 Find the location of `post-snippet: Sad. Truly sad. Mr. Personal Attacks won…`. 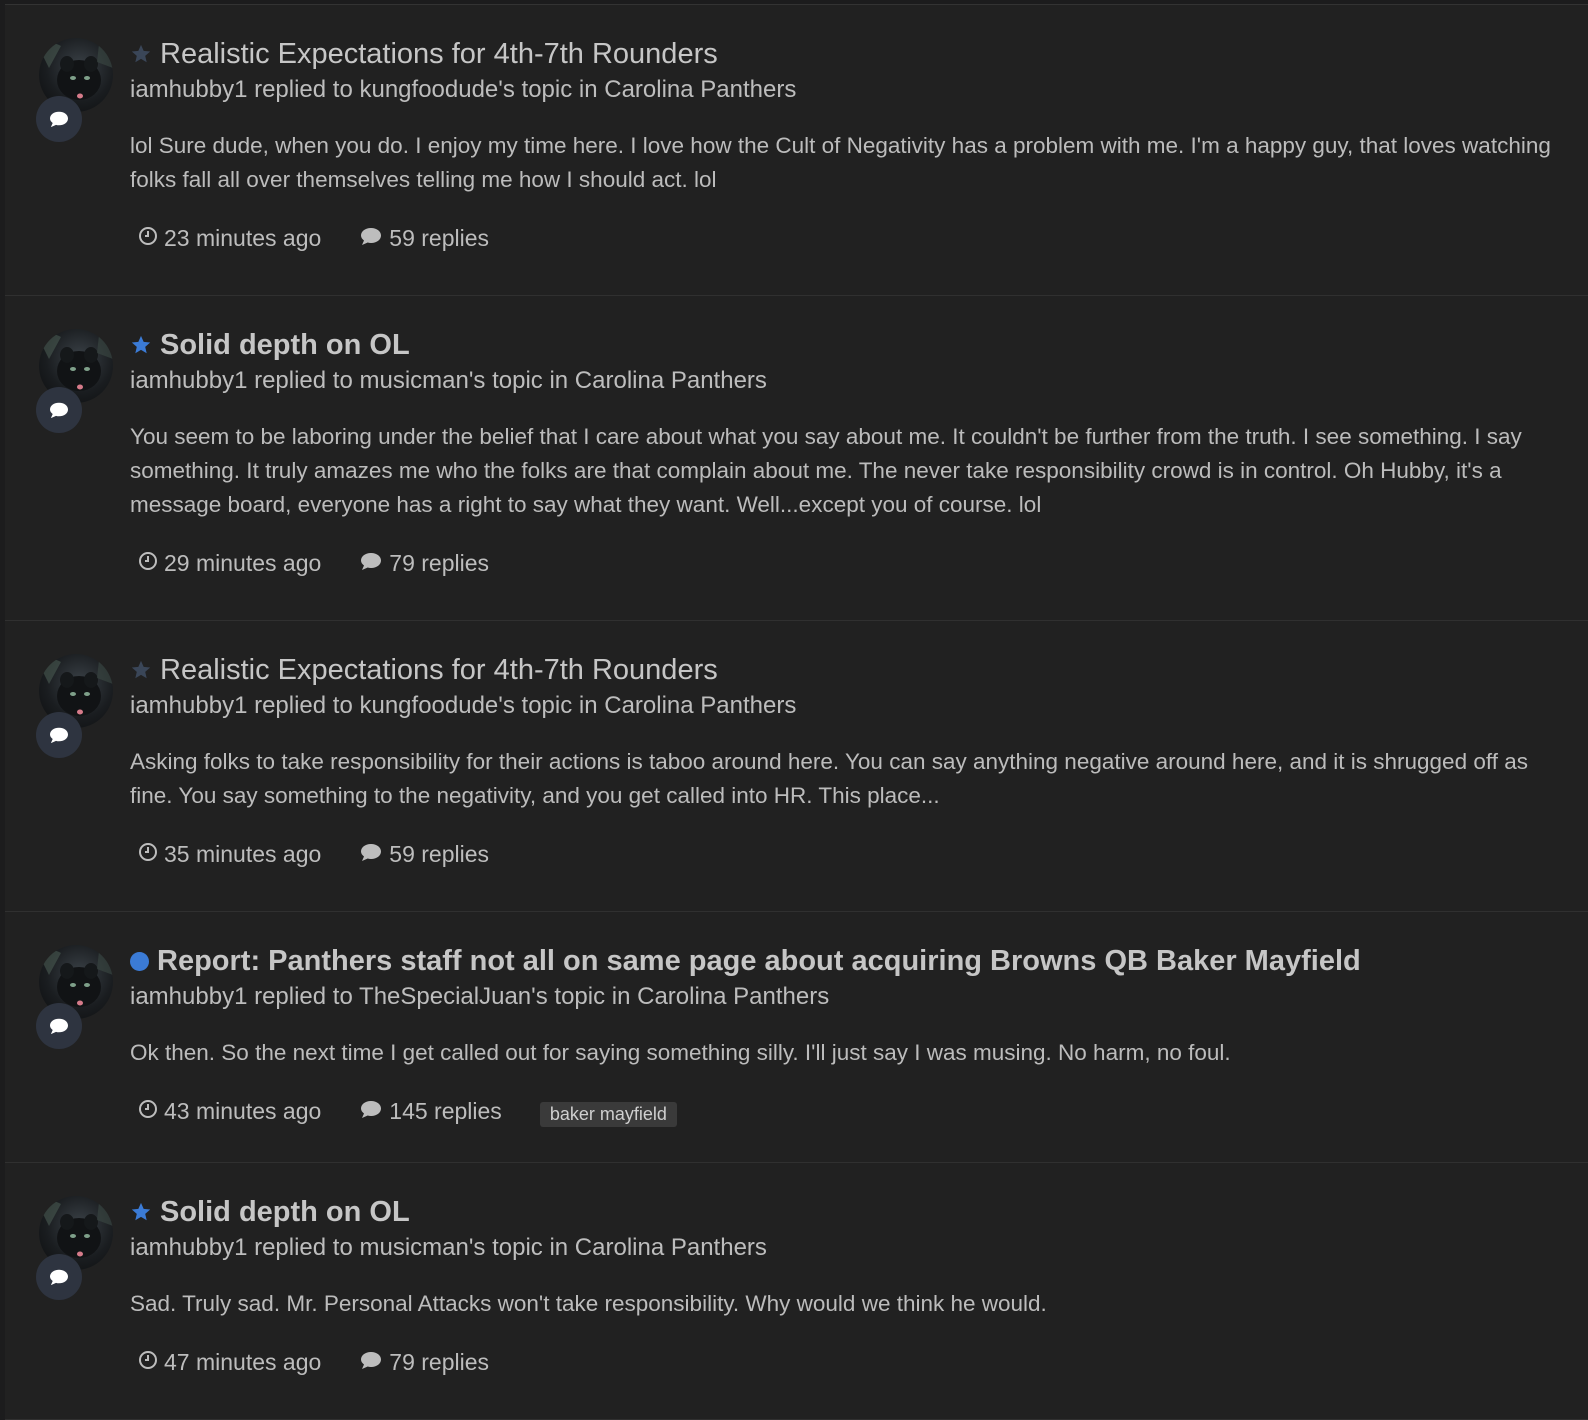

post-snippet: Sad. Truly sad. Mr. Personal Attacks won… is located at coordinates (588, 1303).